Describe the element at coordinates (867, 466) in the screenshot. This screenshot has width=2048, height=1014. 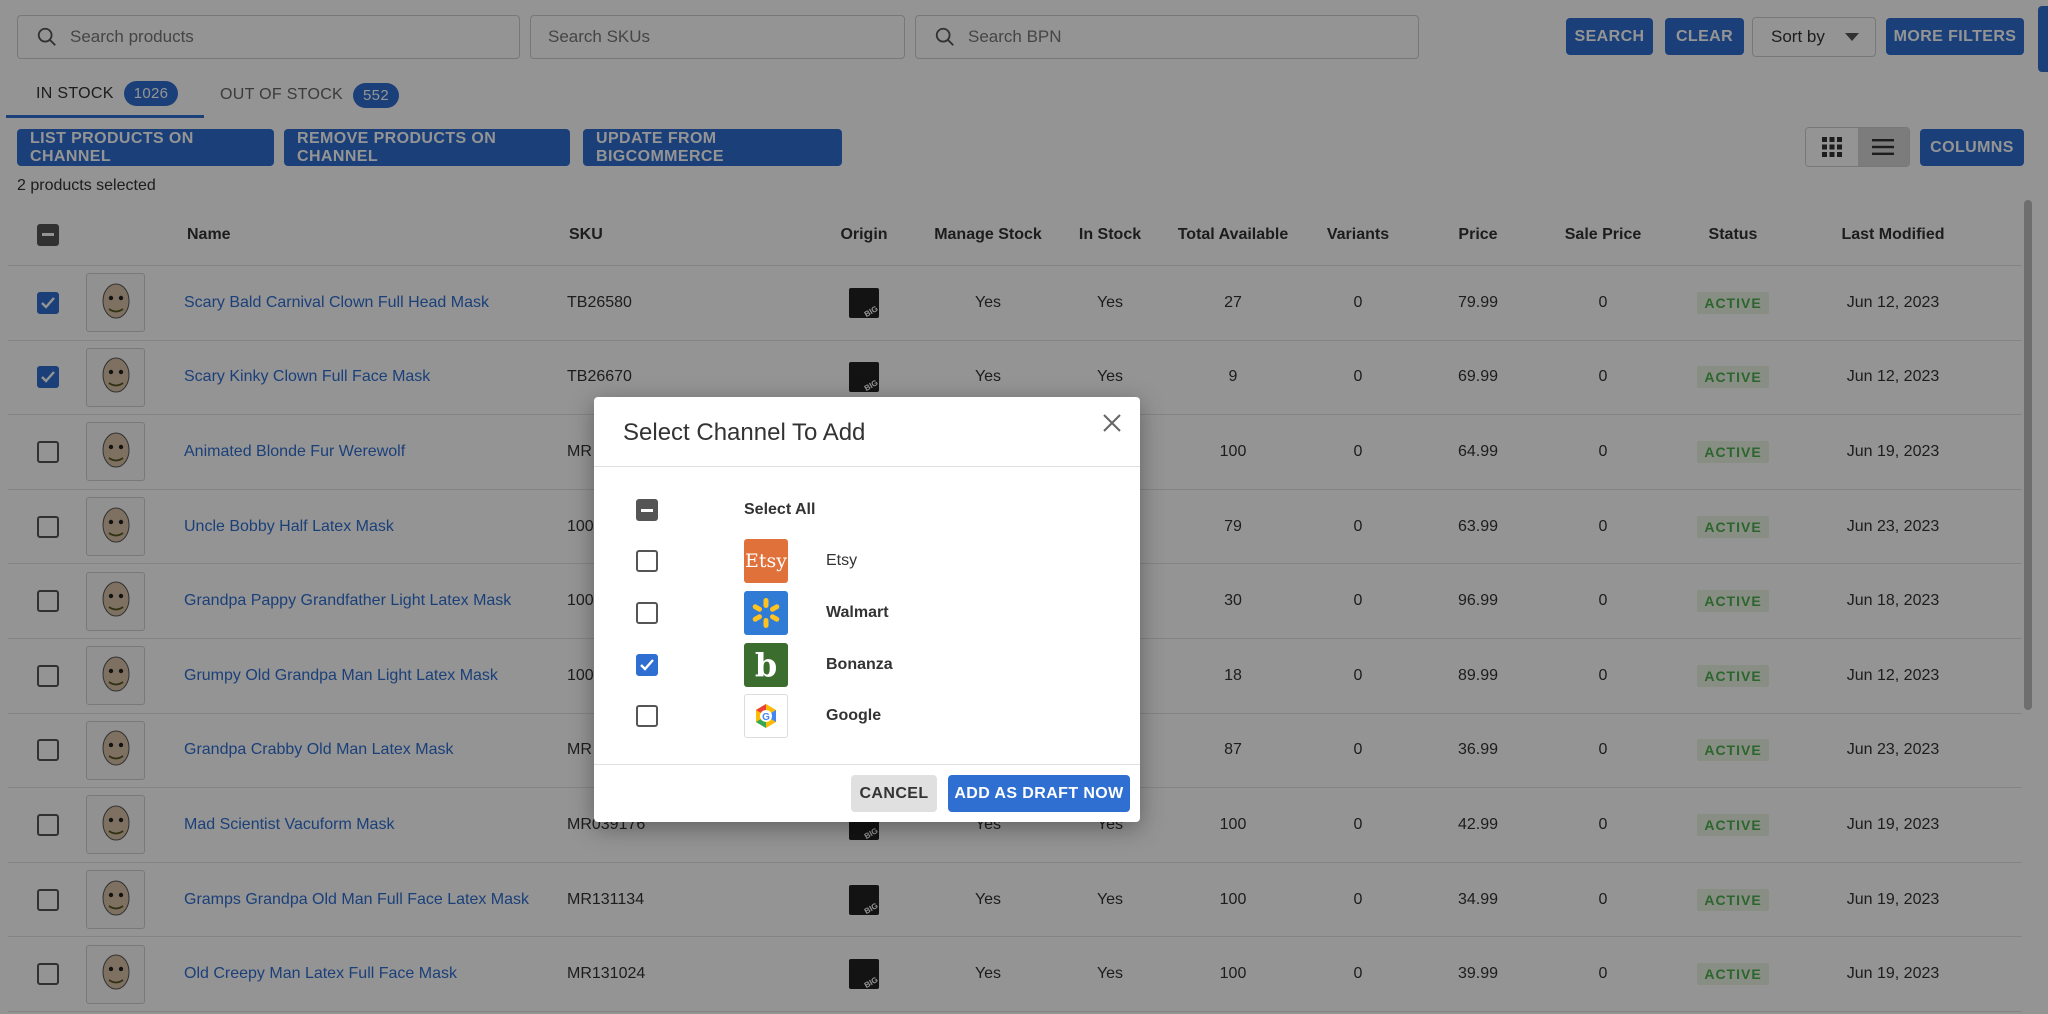
I see `dialog-divider` at that location.